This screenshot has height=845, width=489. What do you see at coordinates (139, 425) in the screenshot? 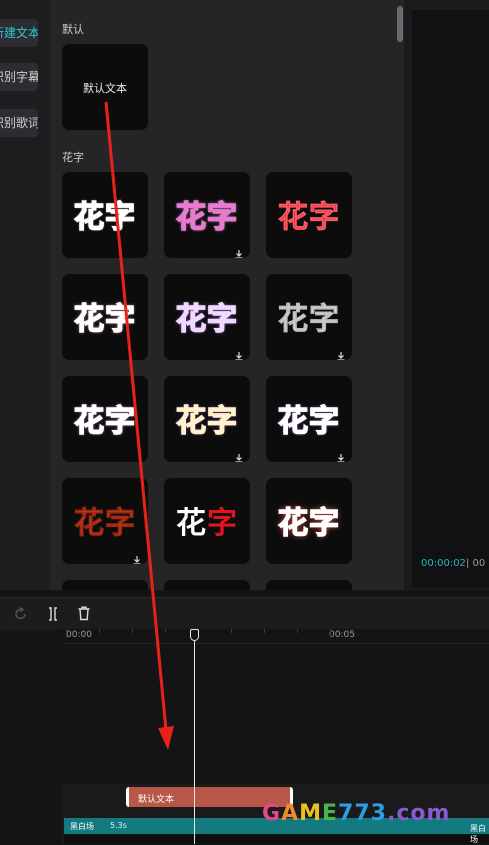
I see `annotation-arrow` at bounding box center [139, 425].